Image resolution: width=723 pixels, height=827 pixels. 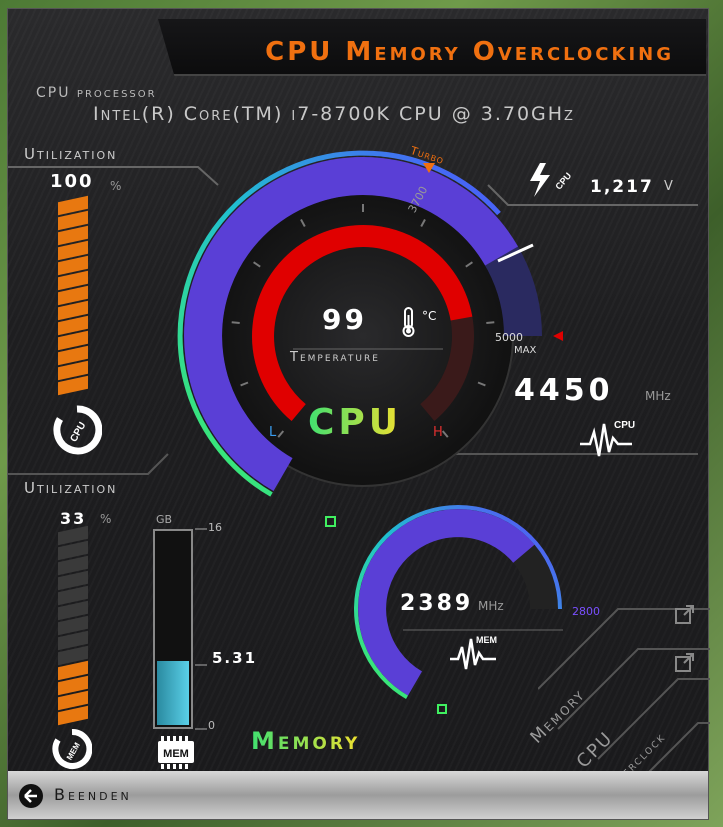 I want to click on cpu-max-label: MAX, so click(x=525, y=350).